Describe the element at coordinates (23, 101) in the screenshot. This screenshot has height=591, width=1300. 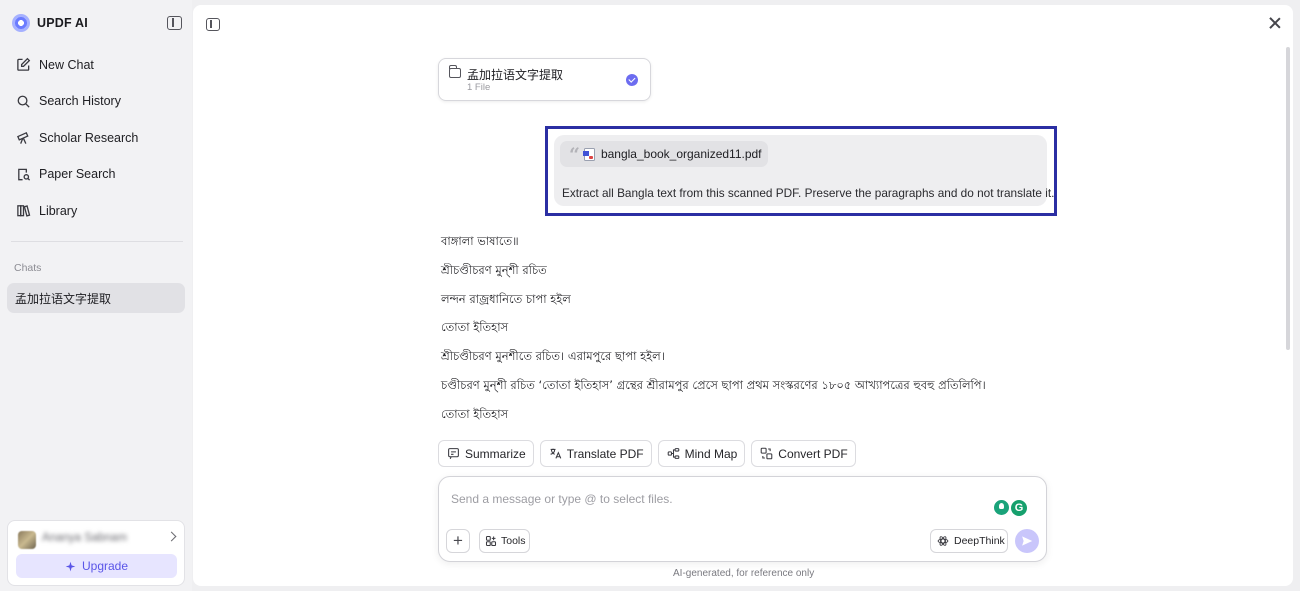
I see `search-icon` at that location.